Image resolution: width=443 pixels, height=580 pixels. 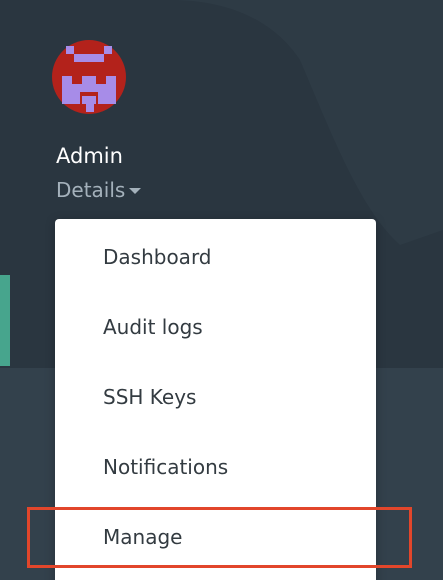 I want to click on caret-down-icon, so click(x=135, y=191).